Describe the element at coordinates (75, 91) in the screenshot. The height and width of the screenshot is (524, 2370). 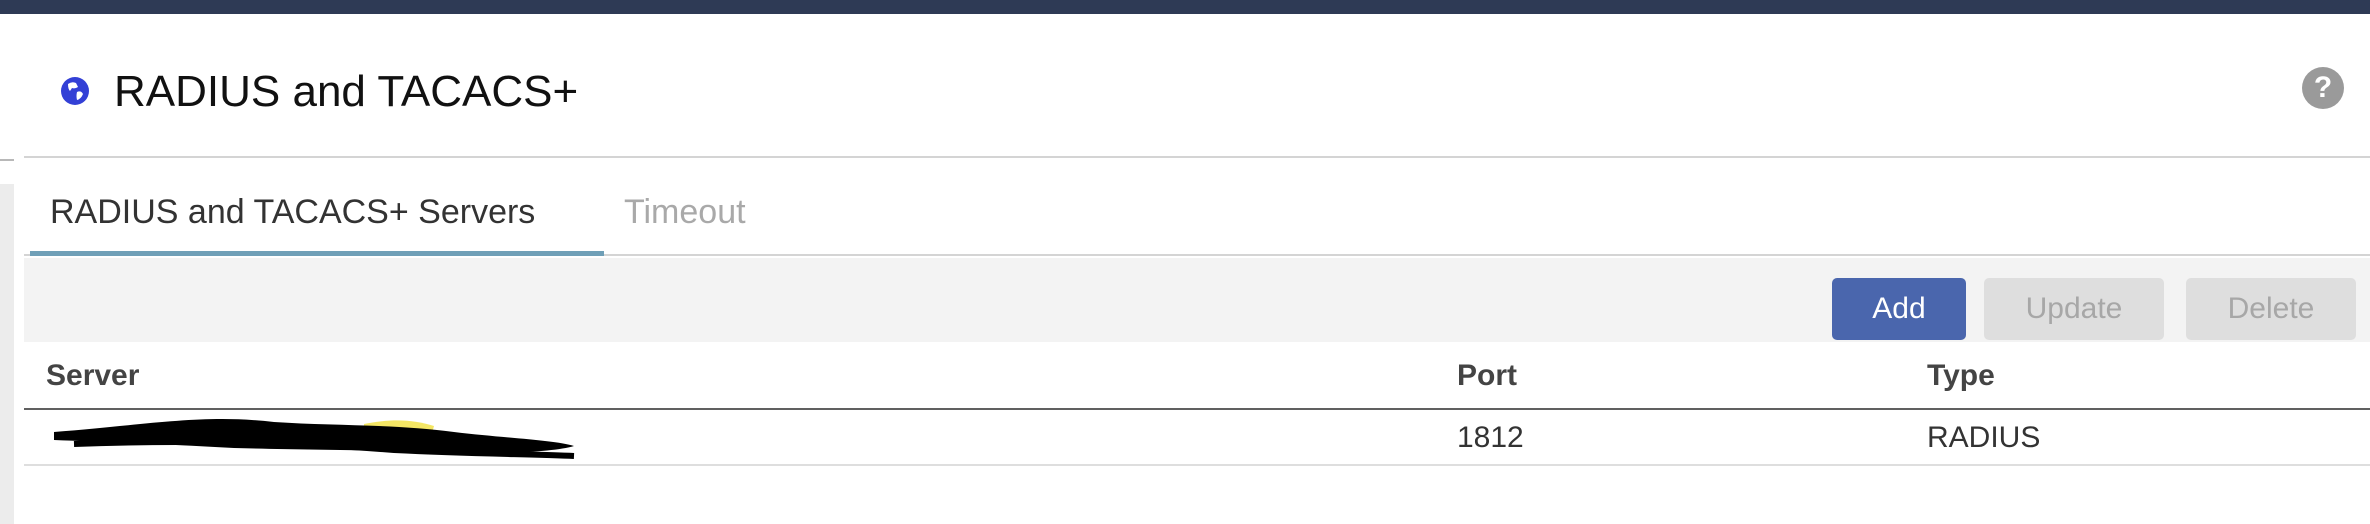
I see `globe-icon` at that location.